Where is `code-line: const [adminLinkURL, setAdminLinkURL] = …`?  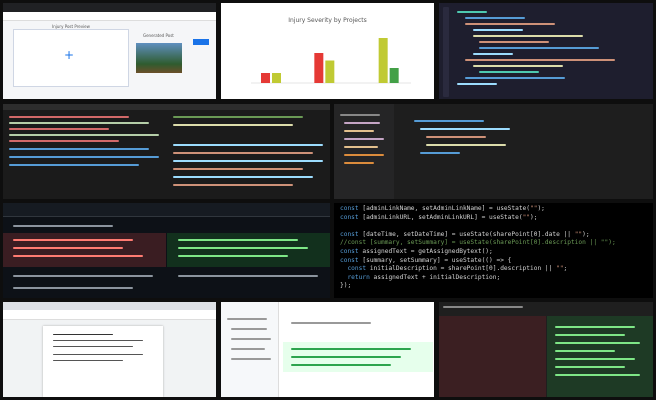
code-line: const [adminLinkURL, setAdminLinkURL] = … is located at coordinates (439, 217).